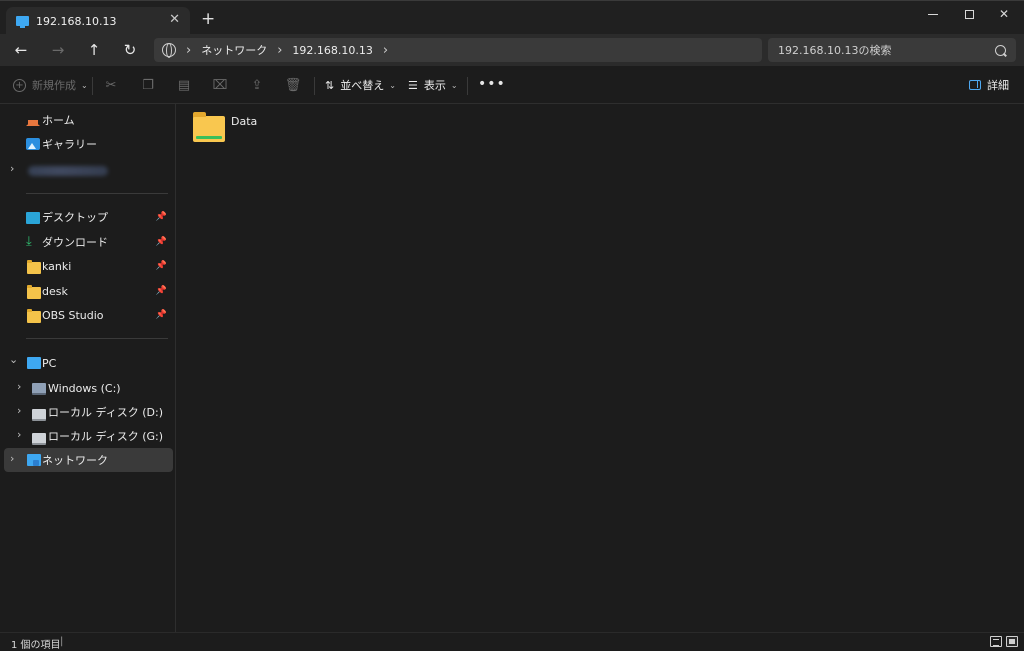 This screenshot has height=651, width=1024. Describe the element at coordinates (57, 266) in the screenshot. I see `sidebar-item-label: kanki` at that location.